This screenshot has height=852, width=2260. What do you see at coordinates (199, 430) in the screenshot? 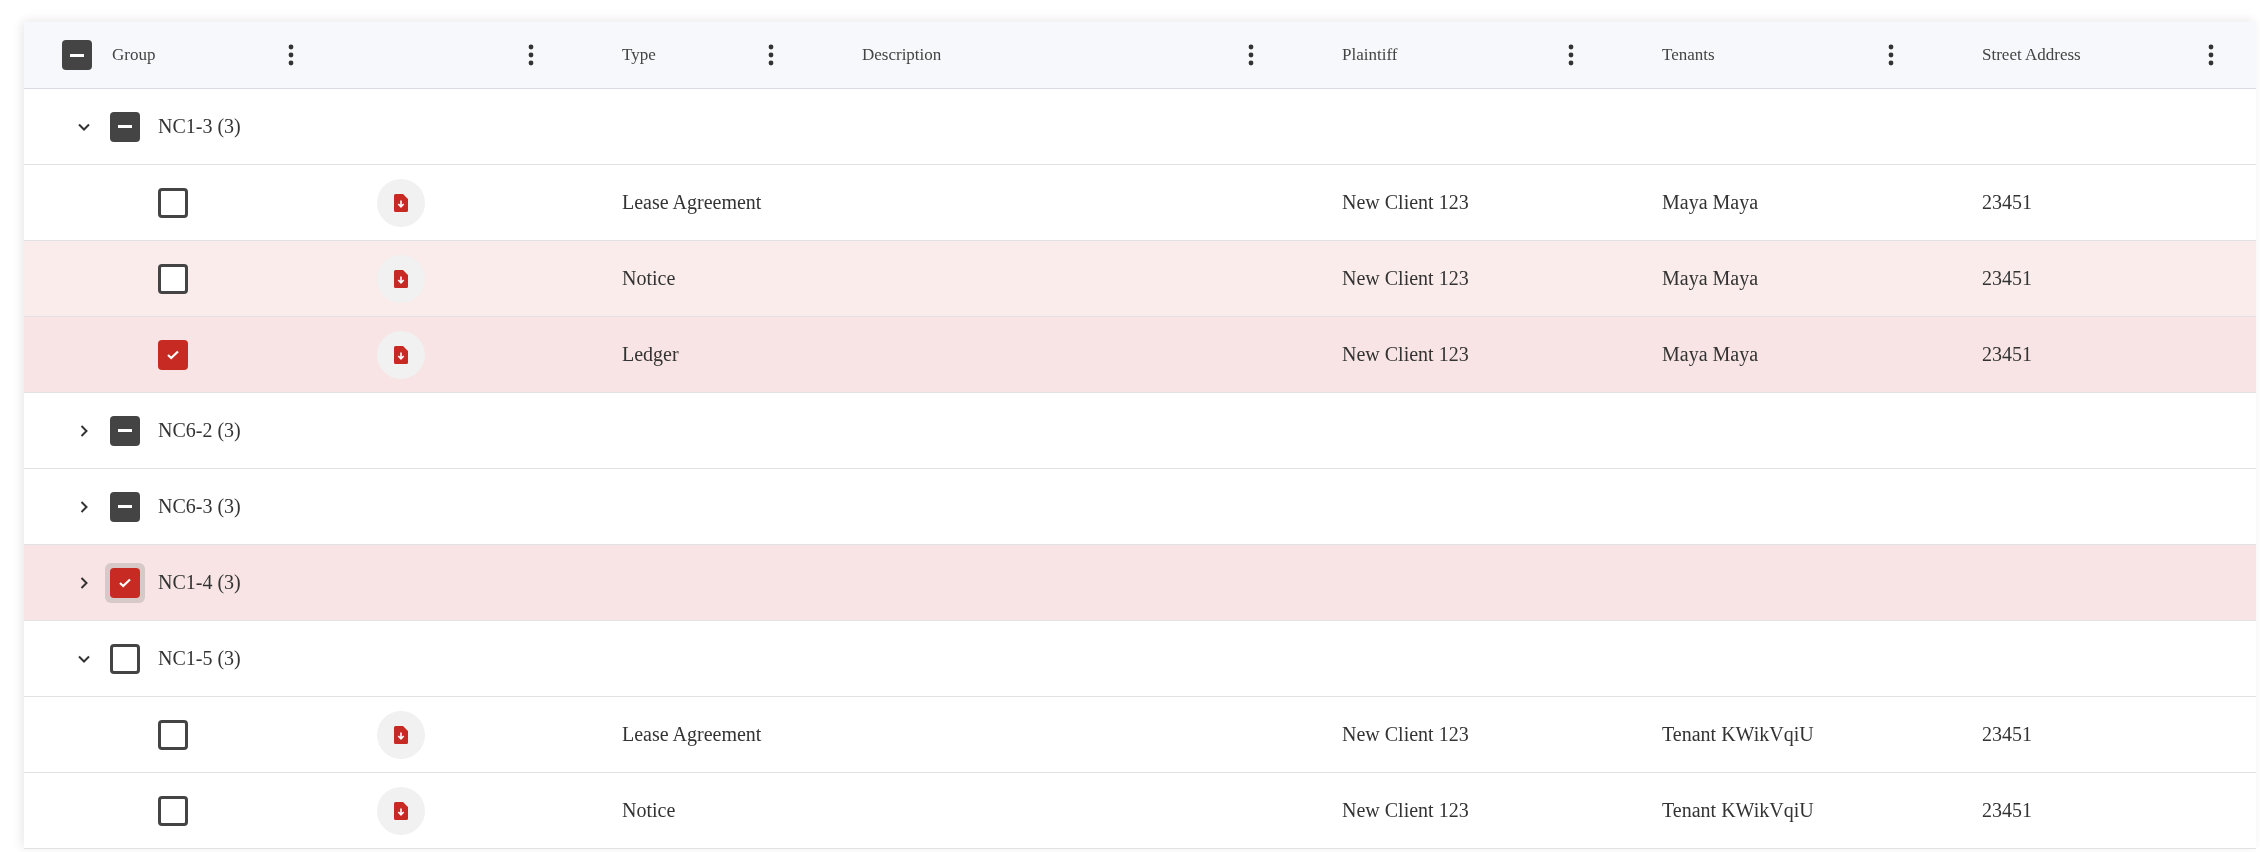
I see `group-label: NC6-2 (3)` at bounding box center [199, 430].